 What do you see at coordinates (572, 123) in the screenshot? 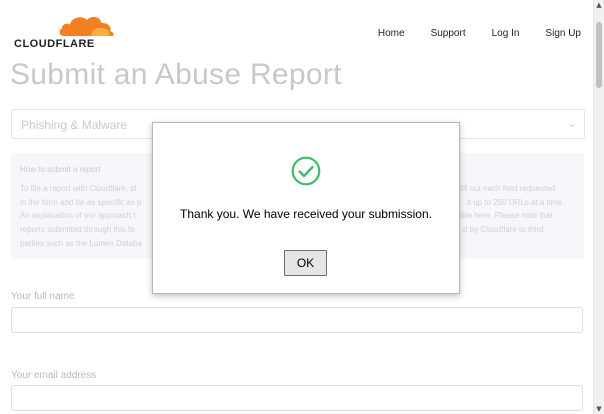
I see `chevron-down-icon: ⌄` at bounding box center [572, 123].